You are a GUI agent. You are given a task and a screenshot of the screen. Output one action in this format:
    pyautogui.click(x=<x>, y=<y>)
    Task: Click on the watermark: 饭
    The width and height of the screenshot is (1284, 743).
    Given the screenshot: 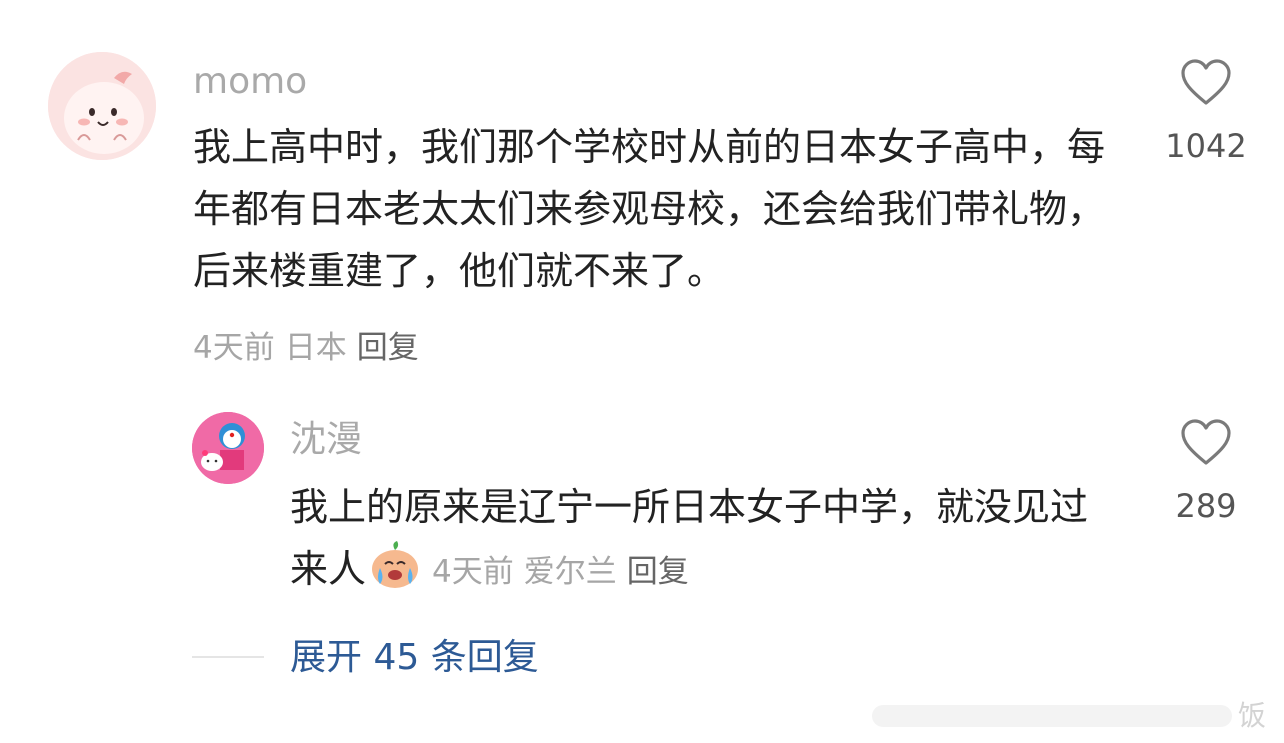 What is the action you would take?
    pyautogui.click(x=1252, y=715)
    